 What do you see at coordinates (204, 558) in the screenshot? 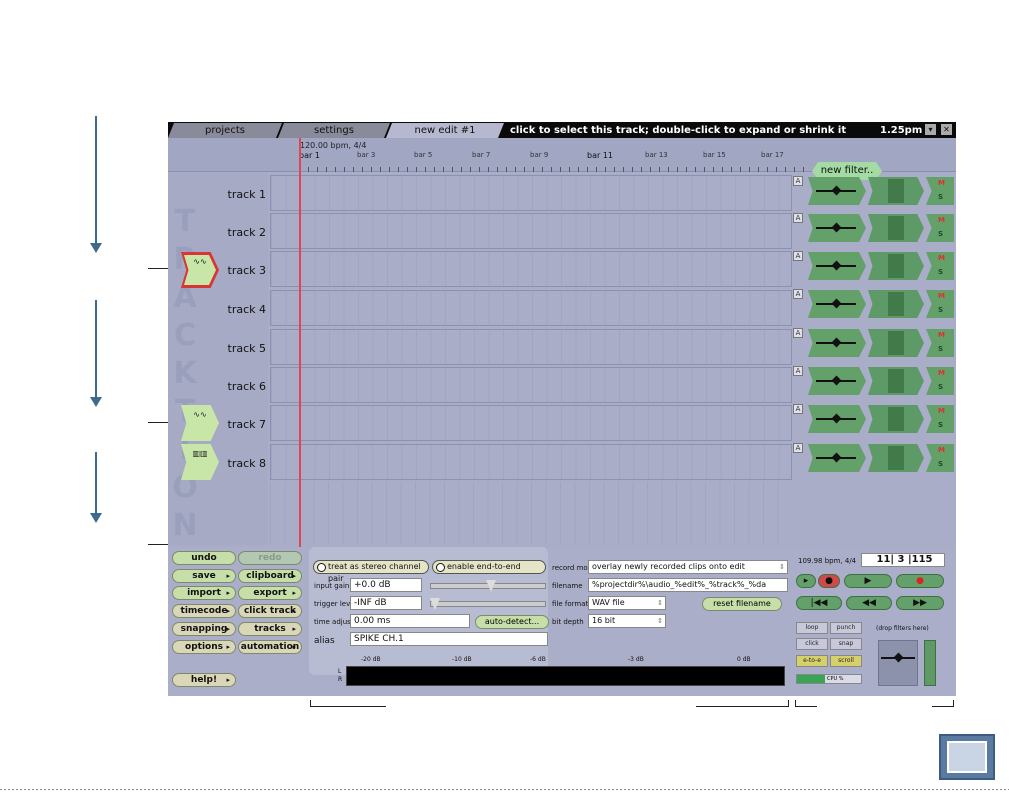
I see `undo-button: undo` at bounding box center [204, 558].